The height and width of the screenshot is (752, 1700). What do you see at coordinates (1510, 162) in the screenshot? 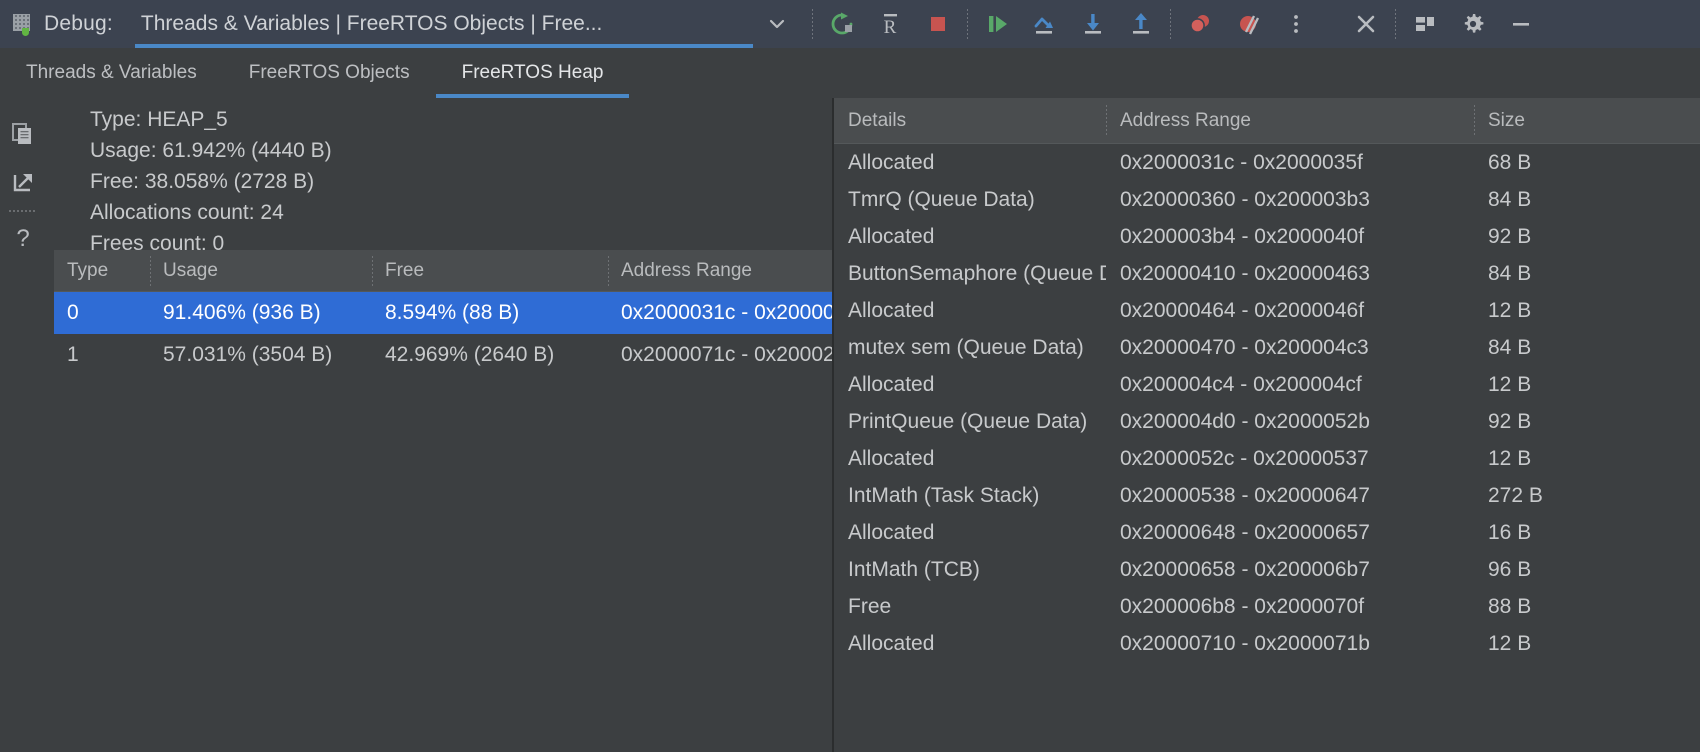
I see `cell-size: 68 B` at bounding box center [1510, 162].